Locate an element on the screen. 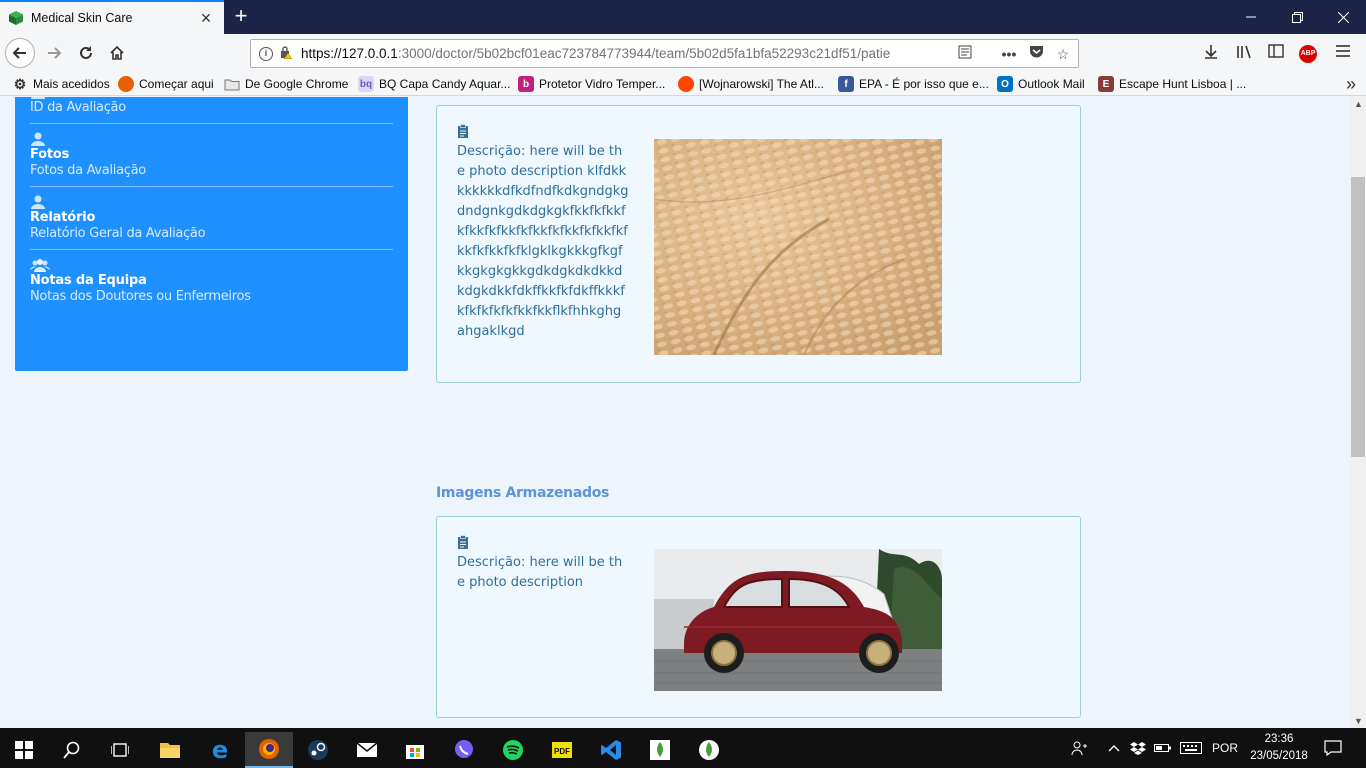  taskbar-viber is located at coordinates (464, 750).